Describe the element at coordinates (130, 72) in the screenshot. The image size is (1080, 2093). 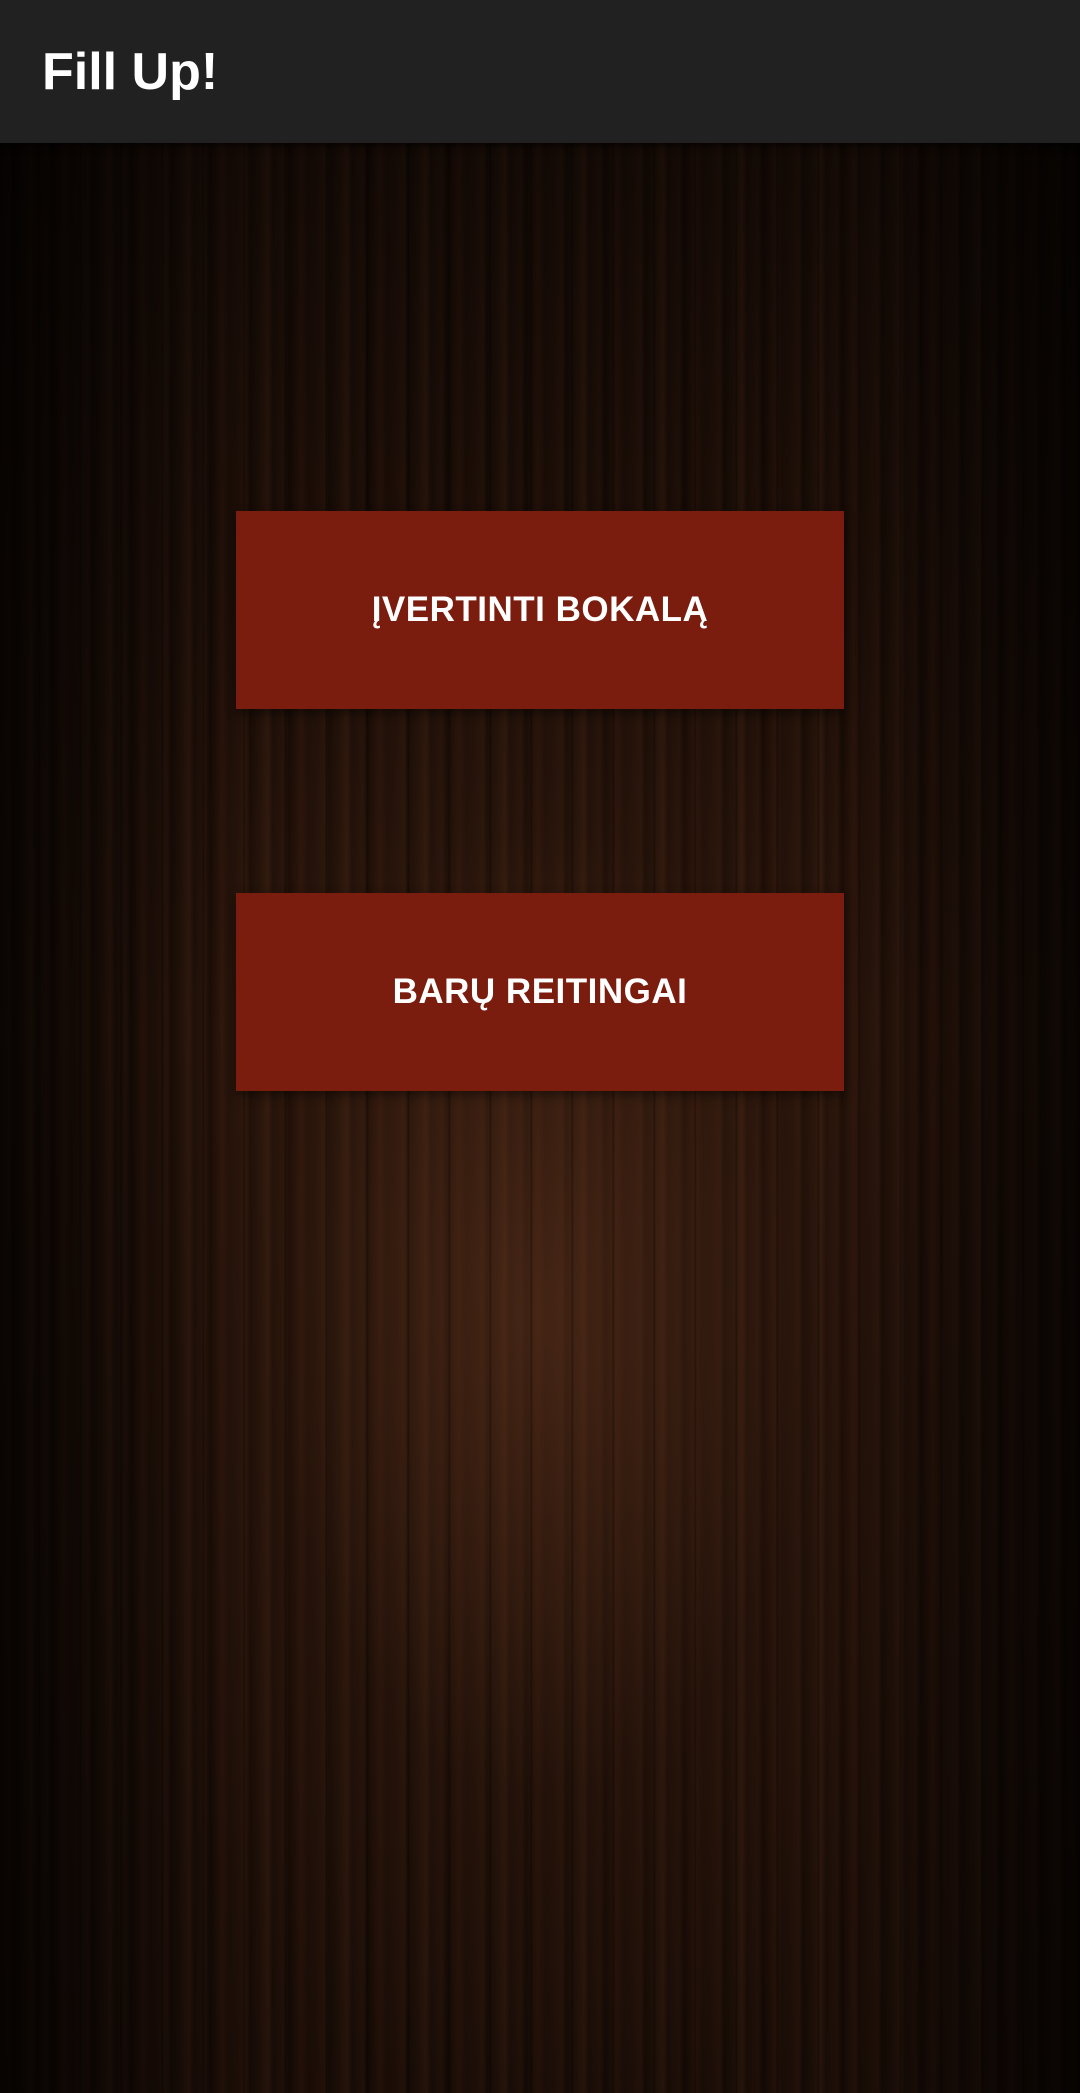
I see `app-title: Fill Up!` at that location.